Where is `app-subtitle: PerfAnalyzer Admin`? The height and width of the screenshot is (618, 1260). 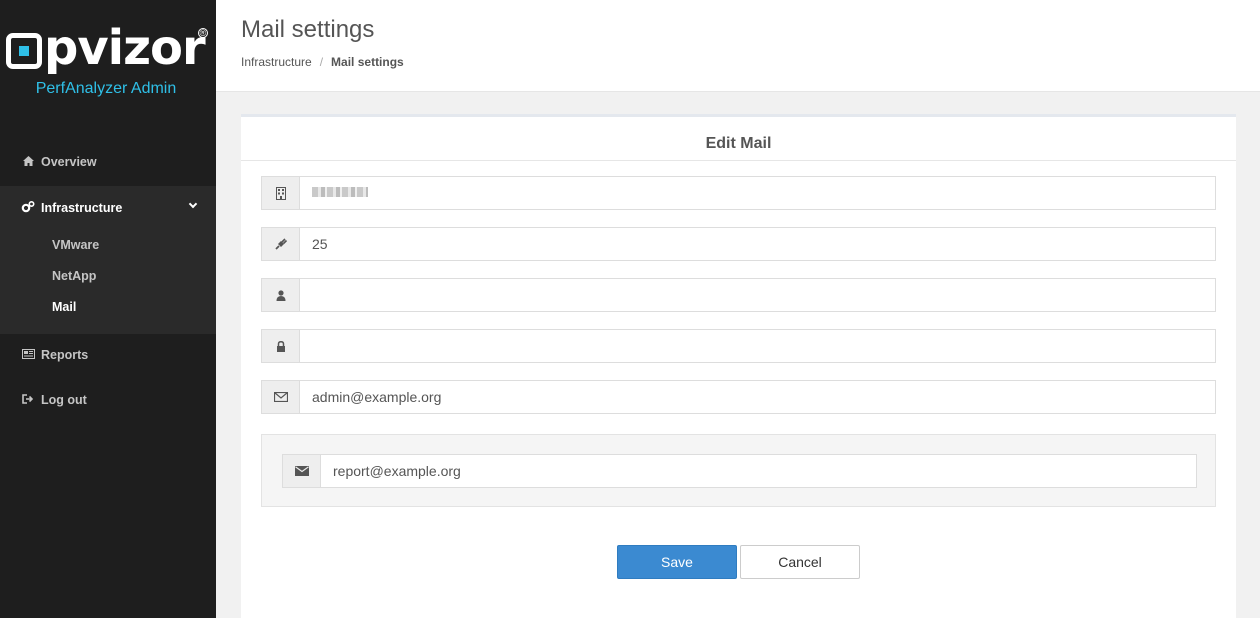 app-subtitle: PerfAnalyzer Admin is located at coordinates (106, 88).